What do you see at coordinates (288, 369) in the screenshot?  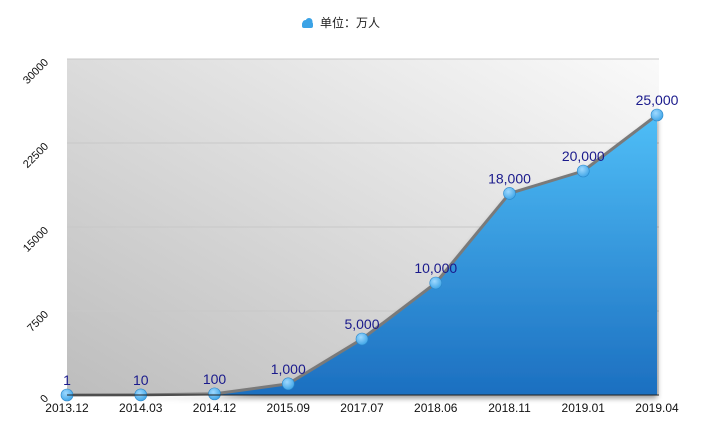 I see `data-label: 1,000` at bounding box center [288, 369].